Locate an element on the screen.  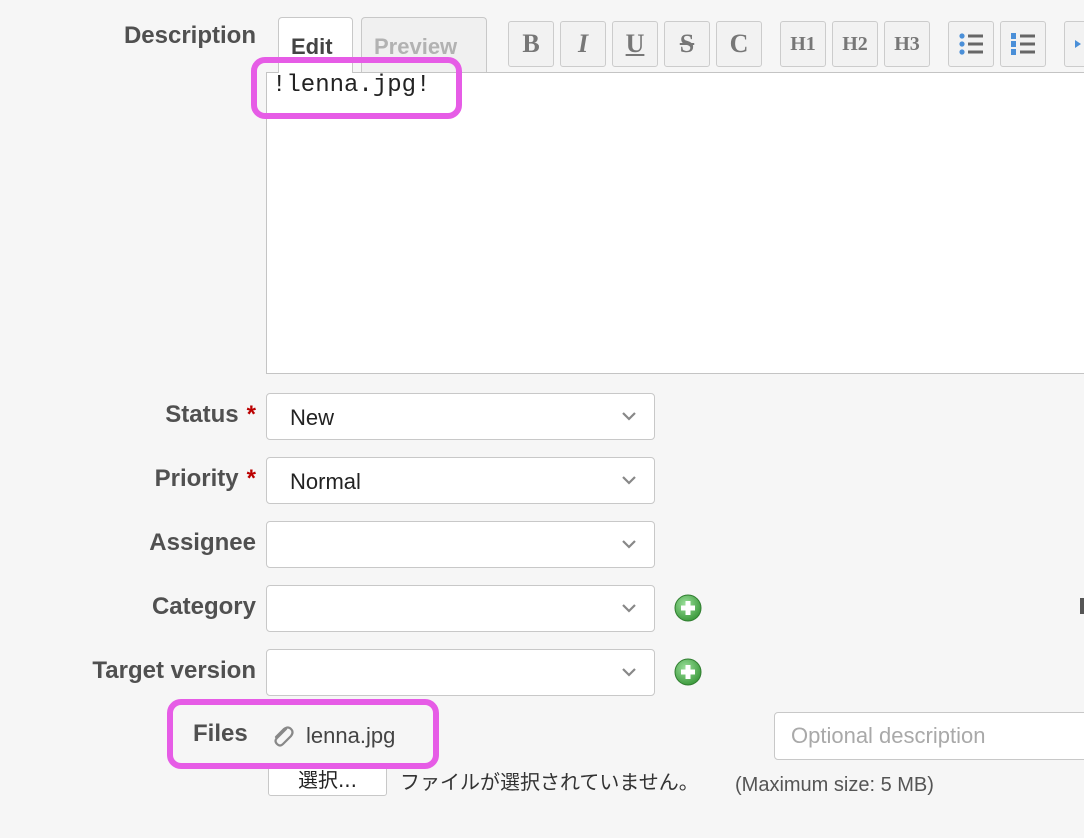
files-highlight is located at coordinates (303, 734).